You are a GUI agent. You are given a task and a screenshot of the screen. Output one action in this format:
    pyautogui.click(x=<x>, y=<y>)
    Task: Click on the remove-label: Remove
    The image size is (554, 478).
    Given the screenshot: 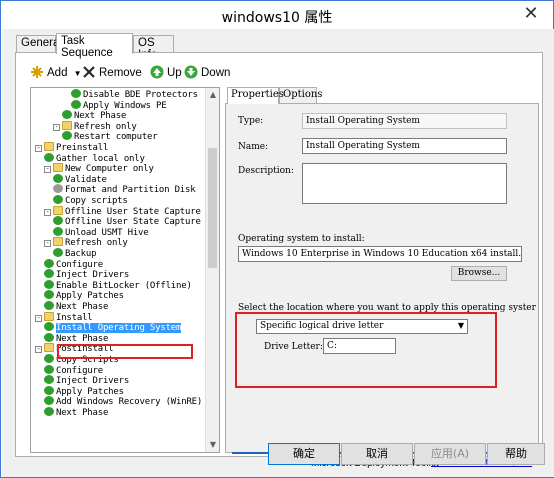 What is the action you would take?
    pyautogui.click(x=120, y=73)
    